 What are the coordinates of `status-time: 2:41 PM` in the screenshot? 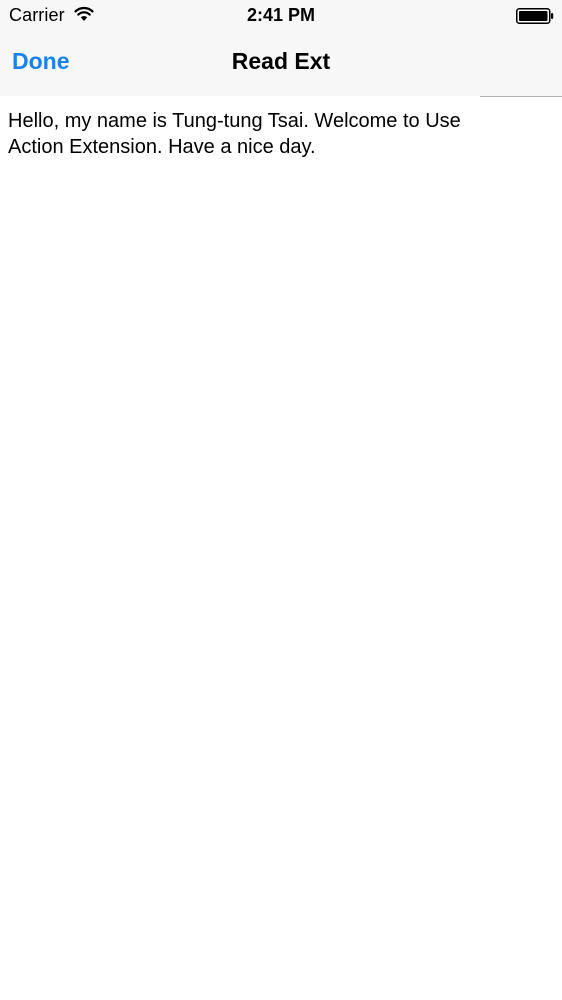 It's located at (281, 15).